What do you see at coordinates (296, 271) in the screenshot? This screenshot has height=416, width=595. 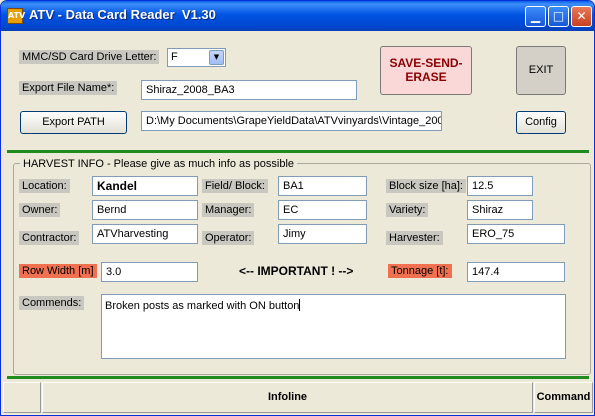 I see `important-notice: <-- IMPORTANT ! -->` at bounding box center [296, 271].